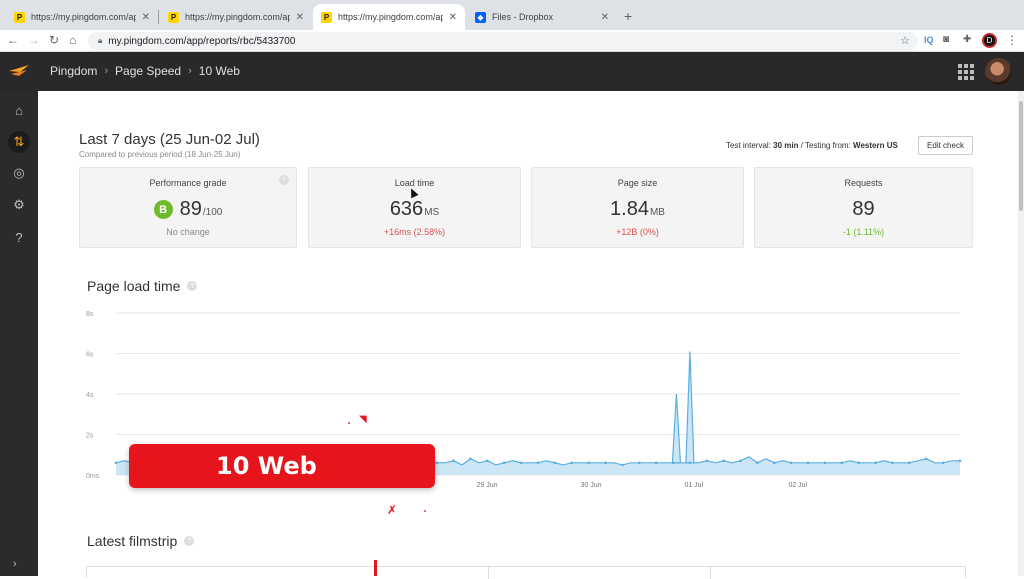  I want to click on bookmark-star-icon: ☆, so click(905, 40).